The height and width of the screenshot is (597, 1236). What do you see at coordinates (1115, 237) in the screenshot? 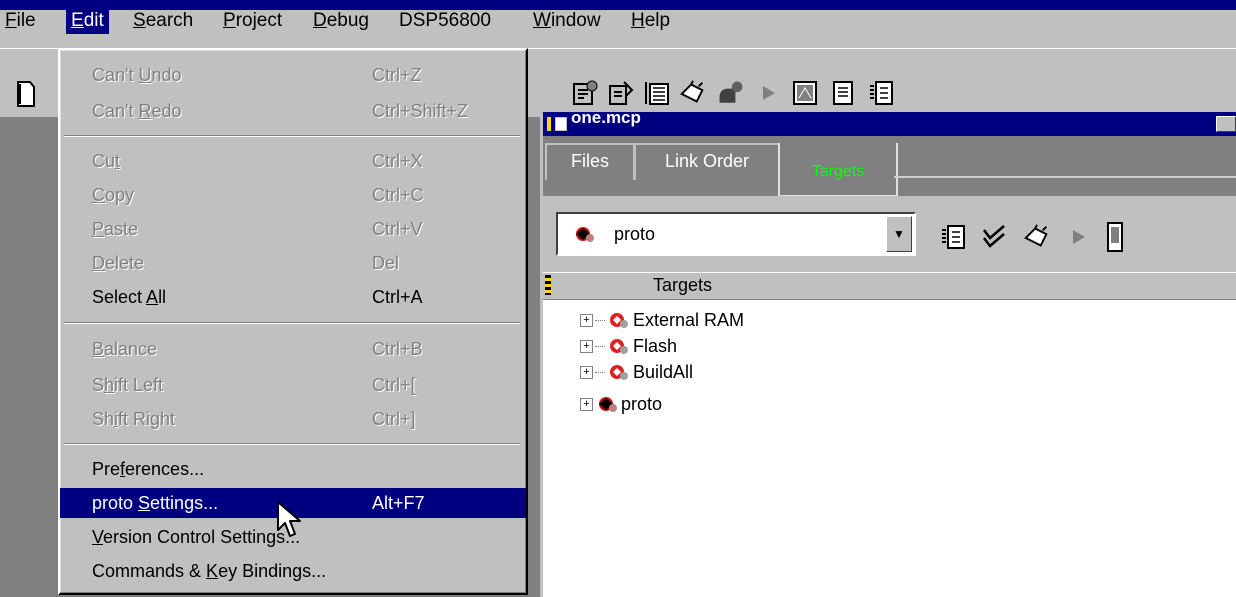
I see `device-icon` at bounding box center [1115, 237].